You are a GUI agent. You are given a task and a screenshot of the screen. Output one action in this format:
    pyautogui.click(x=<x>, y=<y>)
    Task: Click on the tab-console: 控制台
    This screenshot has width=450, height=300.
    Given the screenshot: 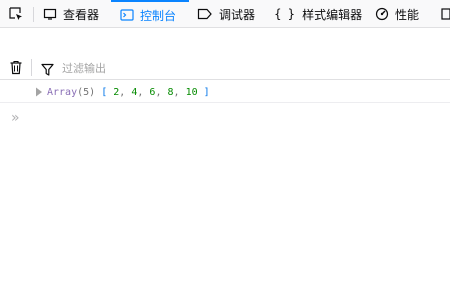 What is the action you would take?
    pyautogui.click(x=150, y=13)
    